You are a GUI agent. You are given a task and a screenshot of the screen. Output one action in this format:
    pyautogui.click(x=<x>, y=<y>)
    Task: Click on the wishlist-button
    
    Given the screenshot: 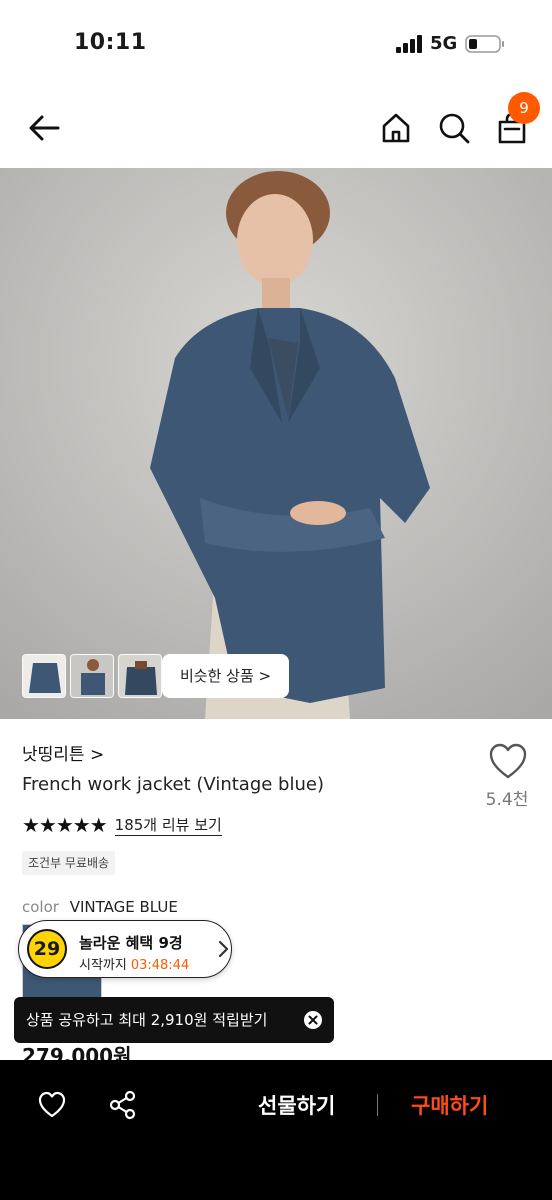 What is the action you would take?
    pyautogui.click(x=508, y=762)
    